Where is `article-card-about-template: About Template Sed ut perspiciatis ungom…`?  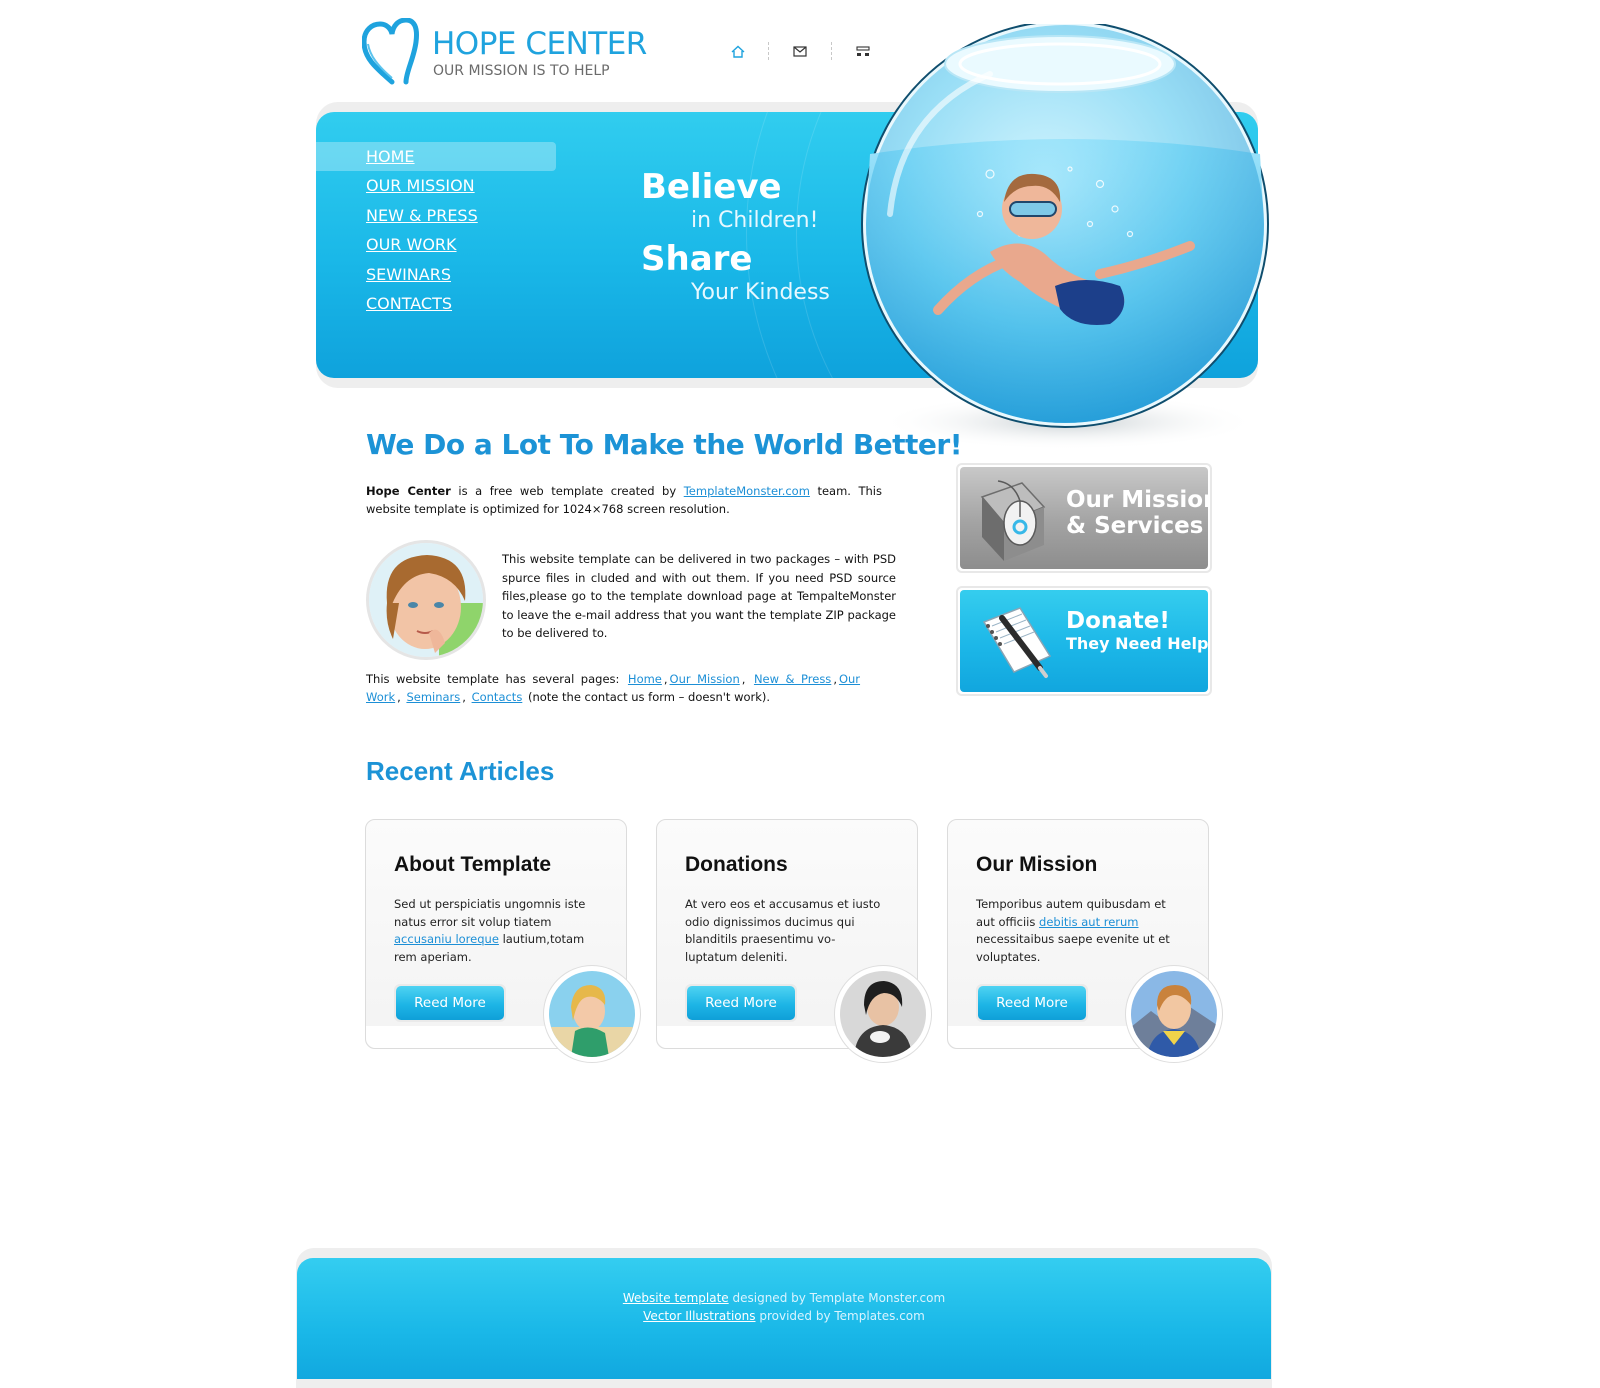
article-card-about-template: About Template Sed ut perspiciatis ungom… is located at coordinates (502, 940).